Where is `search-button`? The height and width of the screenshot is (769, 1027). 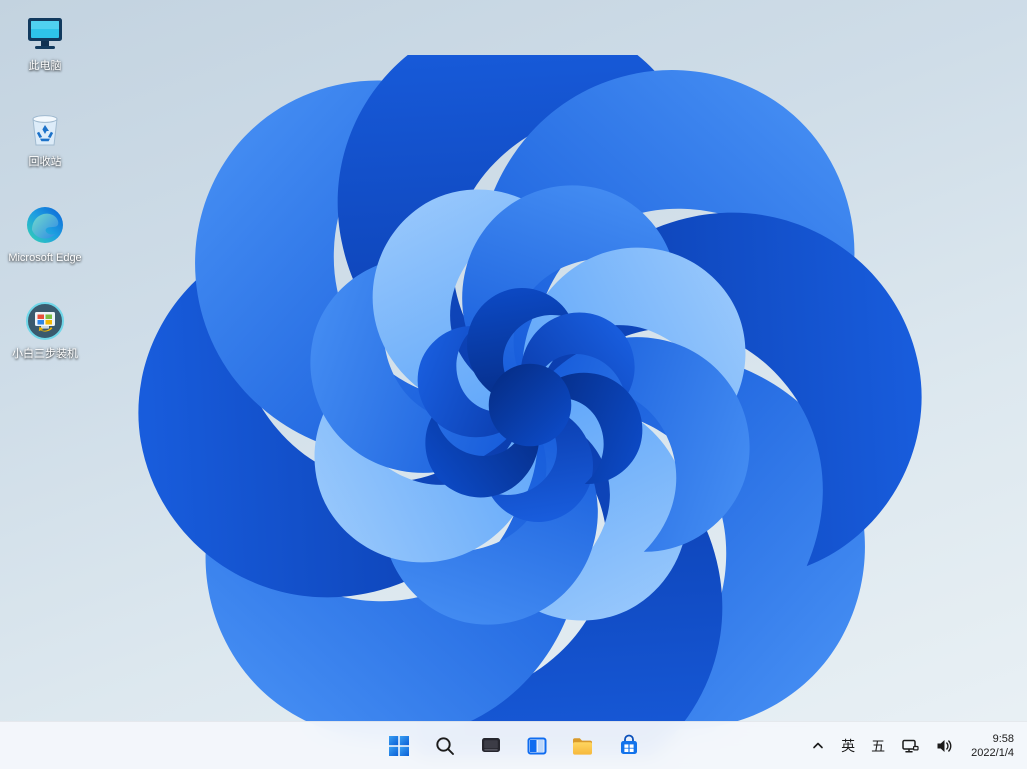 search-button is located at coordinates (445, 746).